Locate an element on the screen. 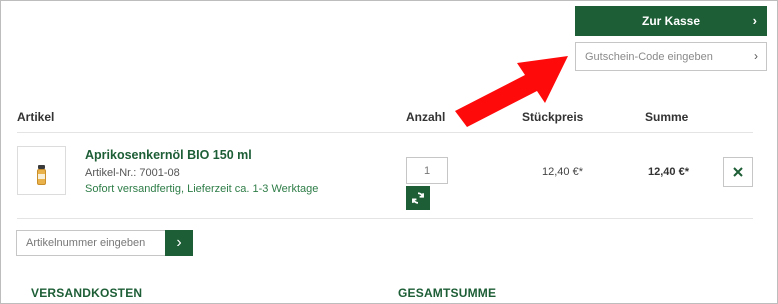  product-image is located at coordinates (41, 170).